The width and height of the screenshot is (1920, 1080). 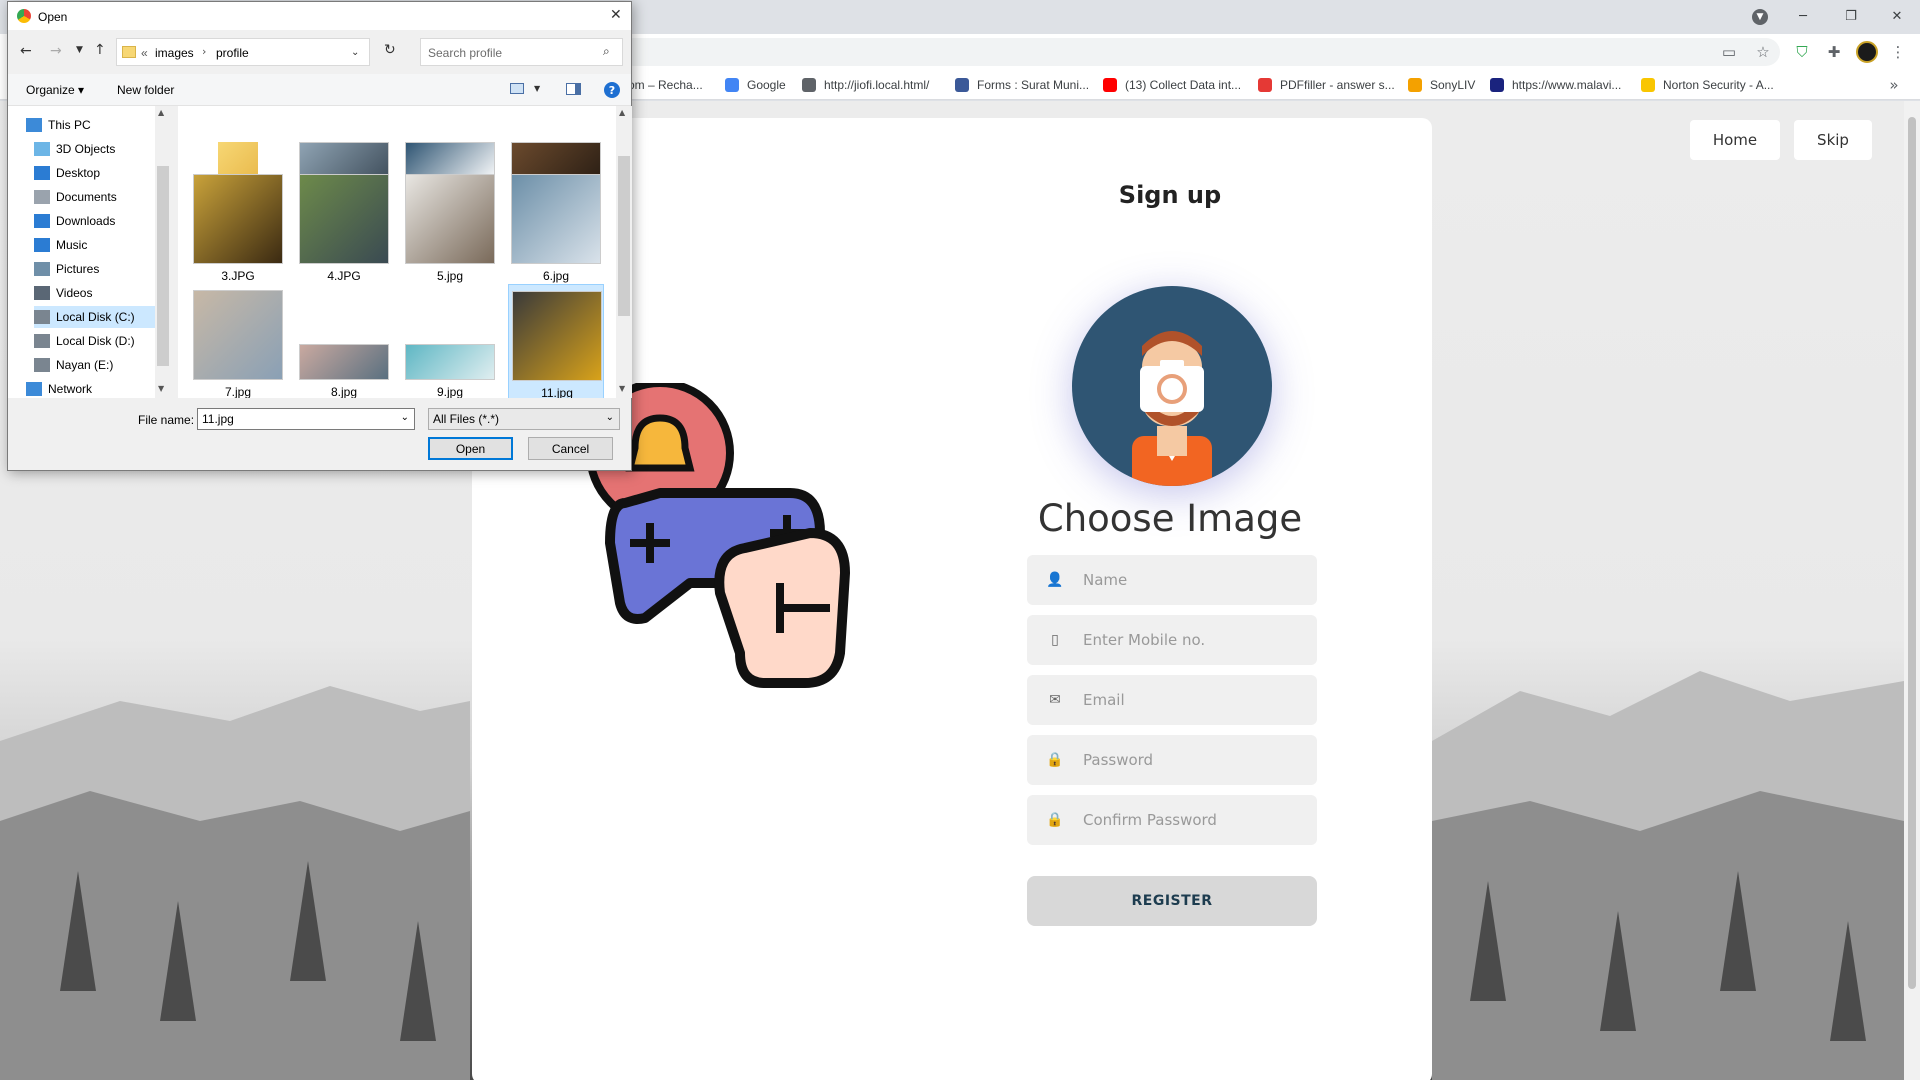 I want to click on shield-bookmark-icon, so click(x=1497, y=85).